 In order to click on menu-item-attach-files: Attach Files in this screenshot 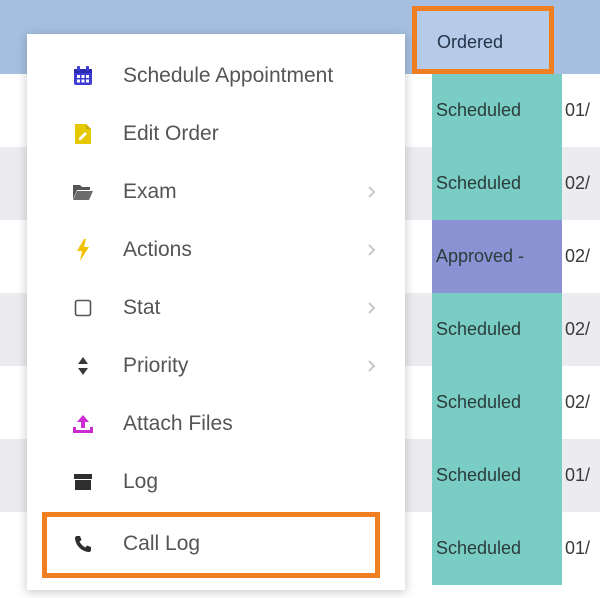, I will do `click(216, 424)`.